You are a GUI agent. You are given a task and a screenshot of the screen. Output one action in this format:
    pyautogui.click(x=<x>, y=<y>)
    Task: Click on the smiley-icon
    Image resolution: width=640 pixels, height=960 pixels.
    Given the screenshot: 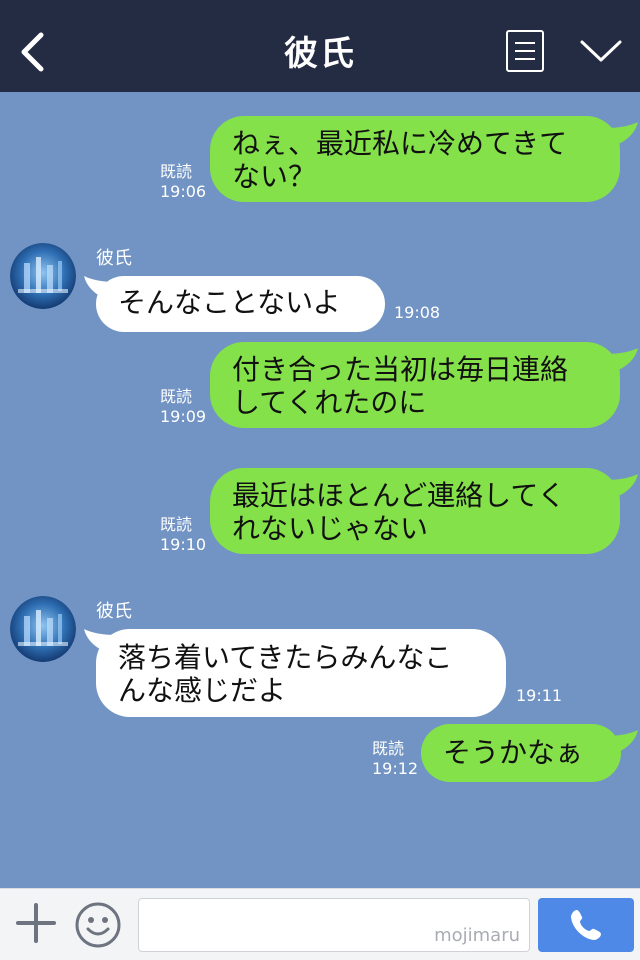 What is the action you would take?
    pyautogui.click(x=98, y=925)
    